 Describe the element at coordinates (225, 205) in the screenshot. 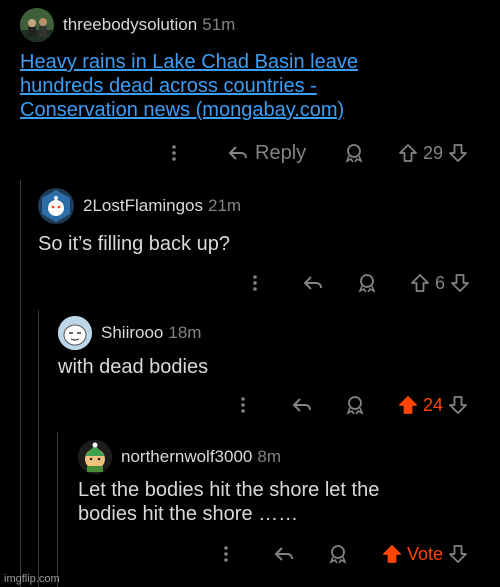

I see `timestamp: 21m` at that location.